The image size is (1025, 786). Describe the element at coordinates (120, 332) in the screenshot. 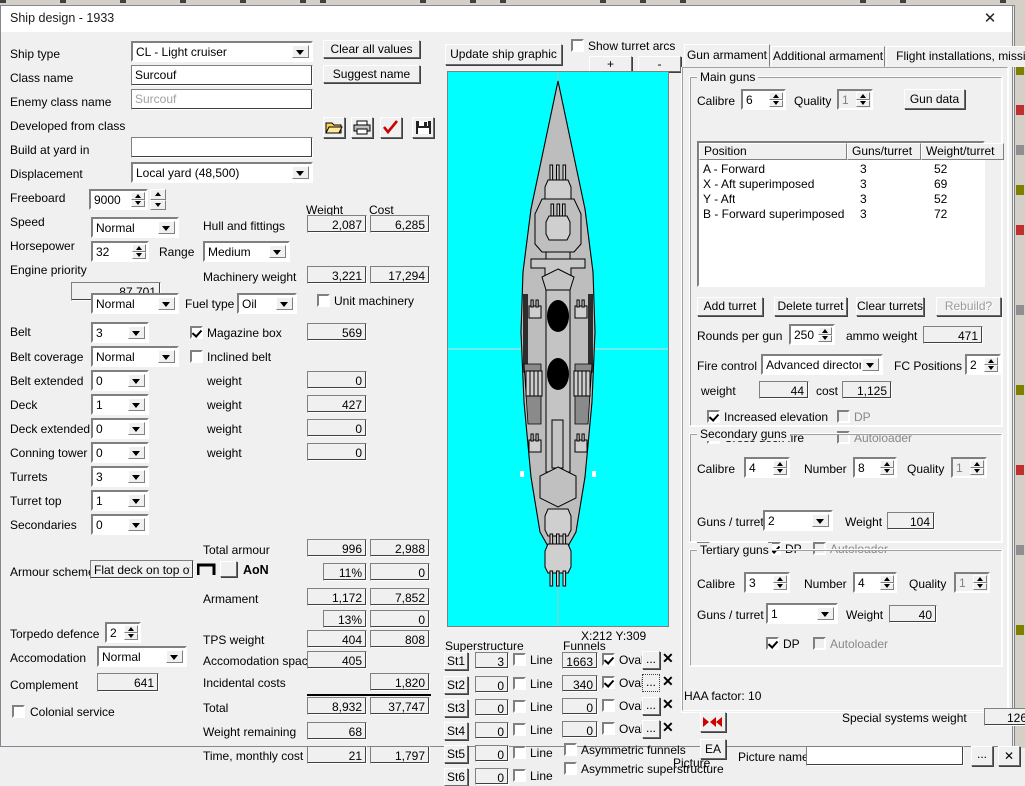

I see `belt-combo: 3` at that location.